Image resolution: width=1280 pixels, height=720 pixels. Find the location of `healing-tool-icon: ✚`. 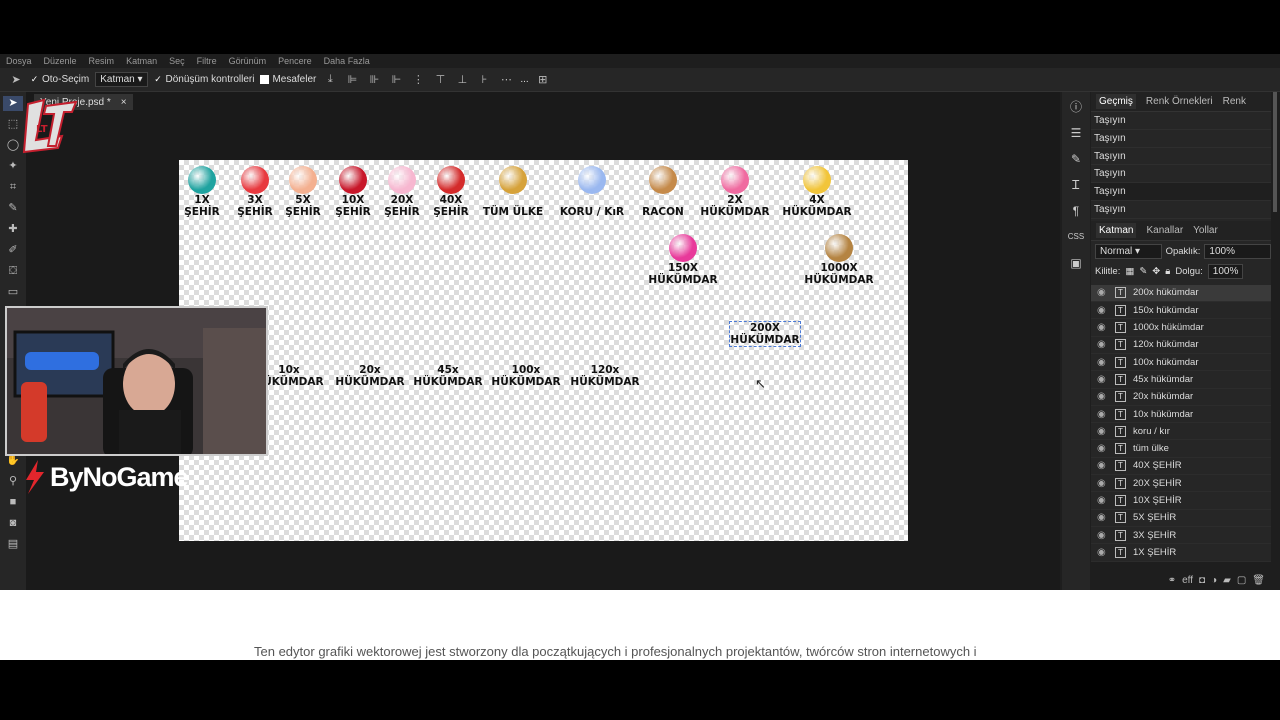

healing-tool-icon: ✚ is located at coordinates (13, 229).